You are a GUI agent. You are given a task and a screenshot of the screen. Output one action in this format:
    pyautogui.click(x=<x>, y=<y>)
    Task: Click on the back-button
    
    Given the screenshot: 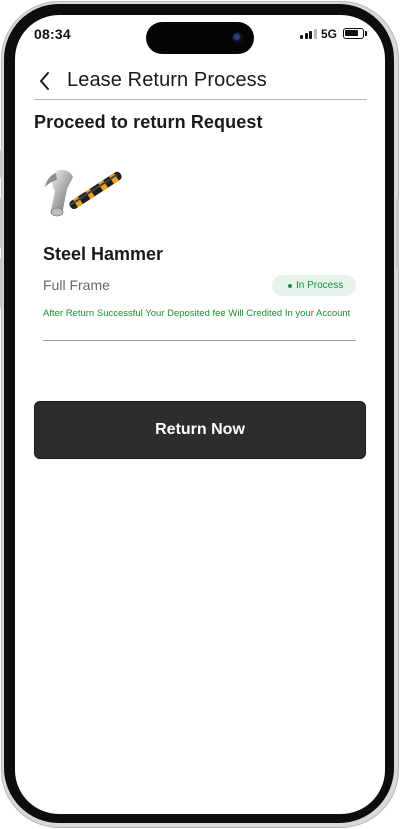 What is the action you would take?
    pyautogui.click(x=46, y=81)
    